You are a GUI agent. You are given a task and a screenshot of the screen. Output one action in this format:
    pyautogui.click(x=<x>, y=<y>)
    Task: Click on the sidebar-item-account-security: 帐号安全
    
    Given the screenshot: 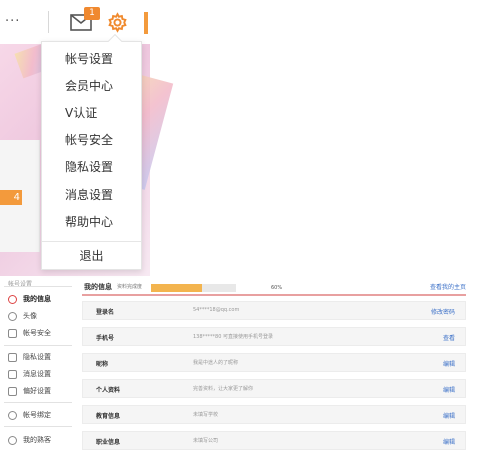 What is the action you would take?
    pyautogui.click(x=29, y=333)
    